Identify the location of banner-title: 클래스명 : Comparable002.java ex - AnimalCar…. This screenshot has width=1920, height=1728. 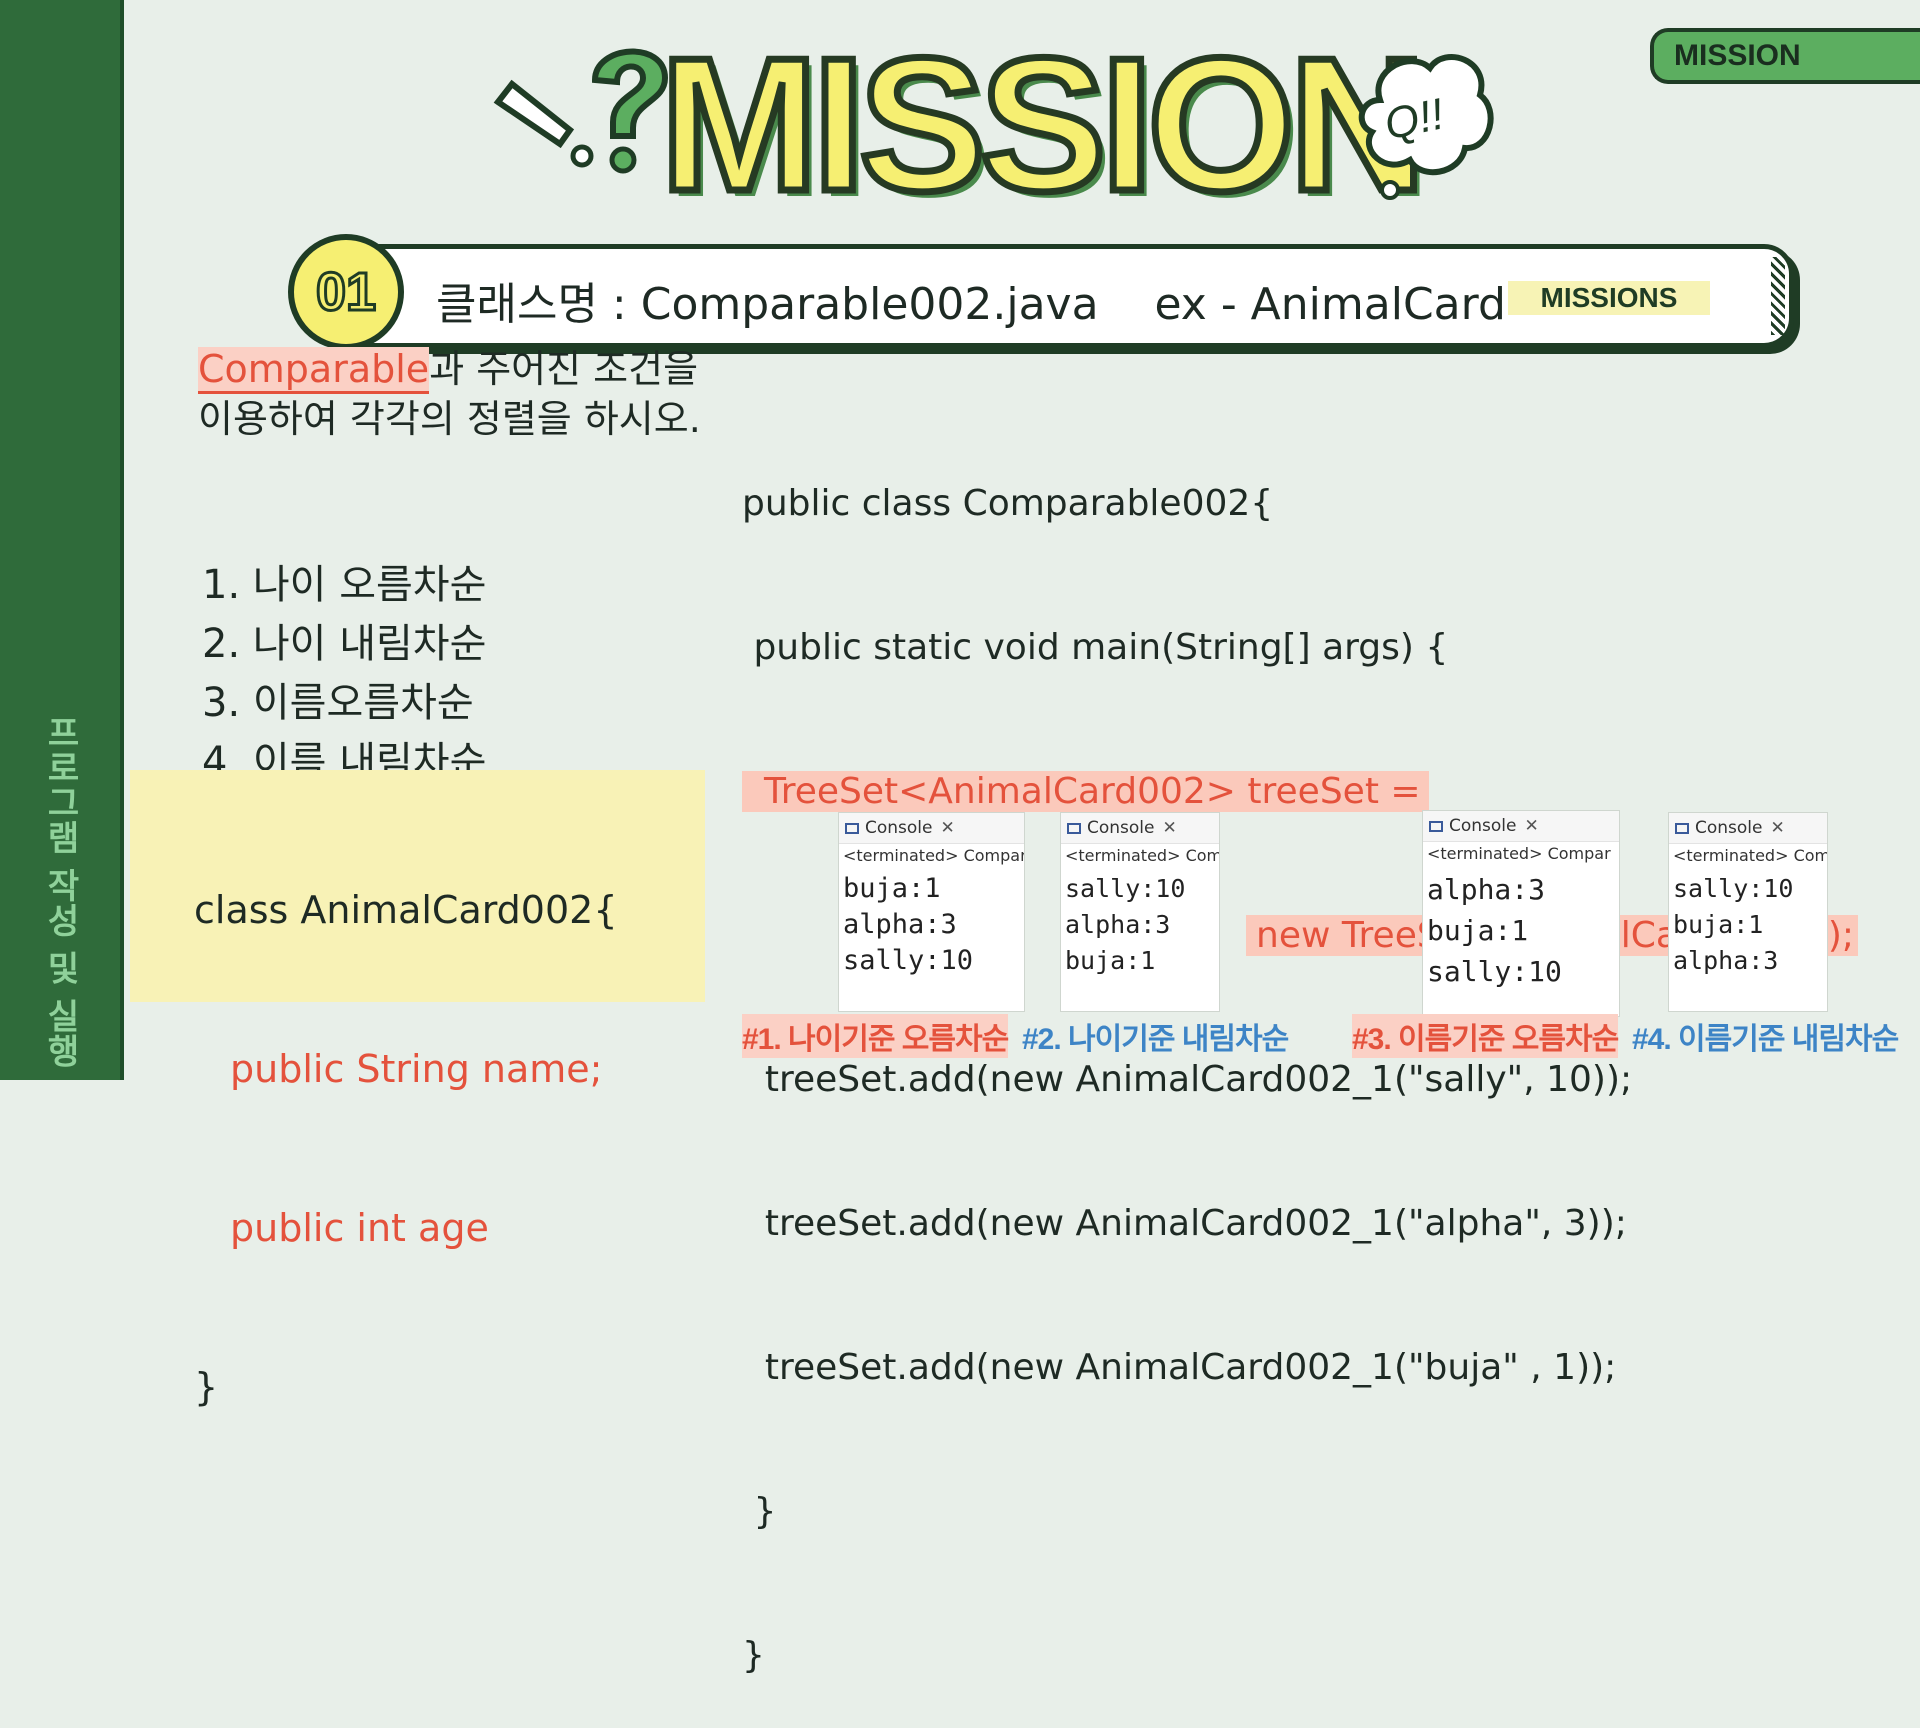
(971, 304).